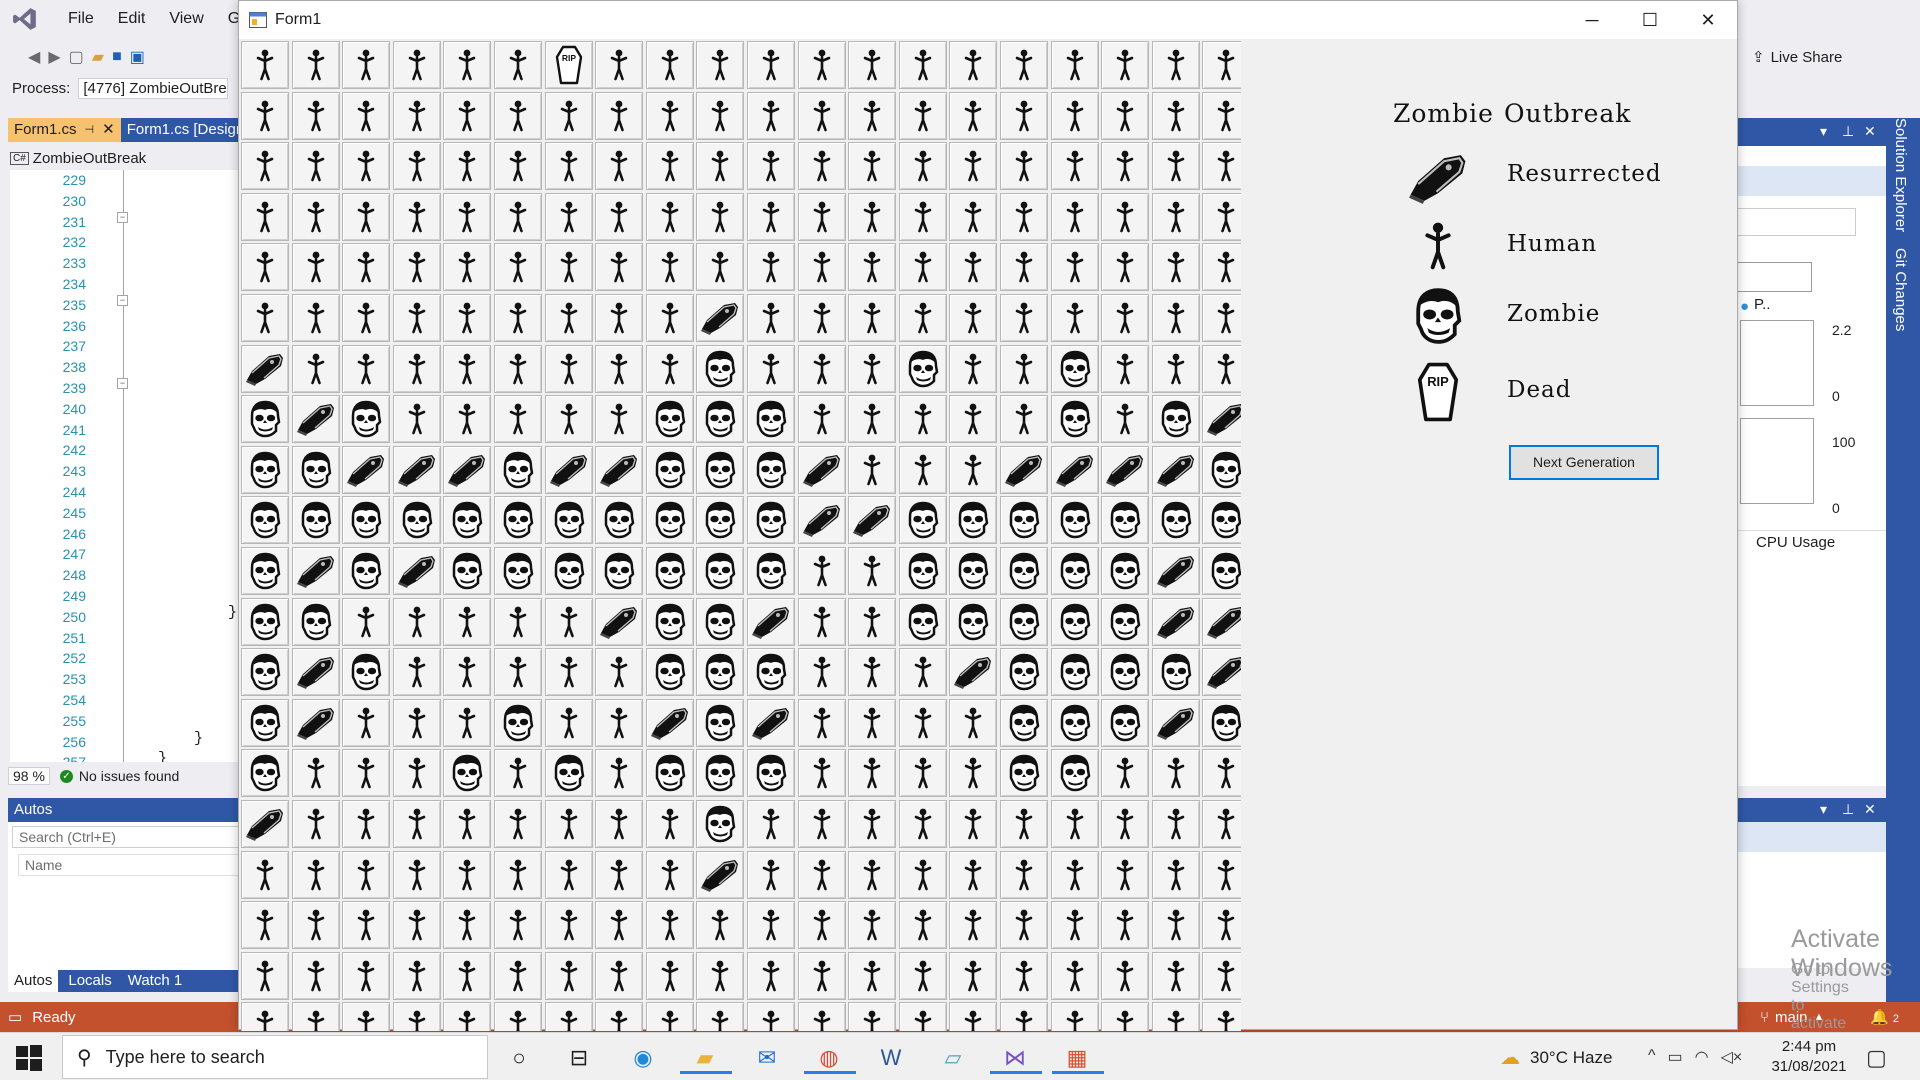 The image size is (1920, 1080). What do you see at coordinates (1876, 1058) in the screenshot?
I see `notification-center-icon: ▢` at bounding box center [1876, 1058].